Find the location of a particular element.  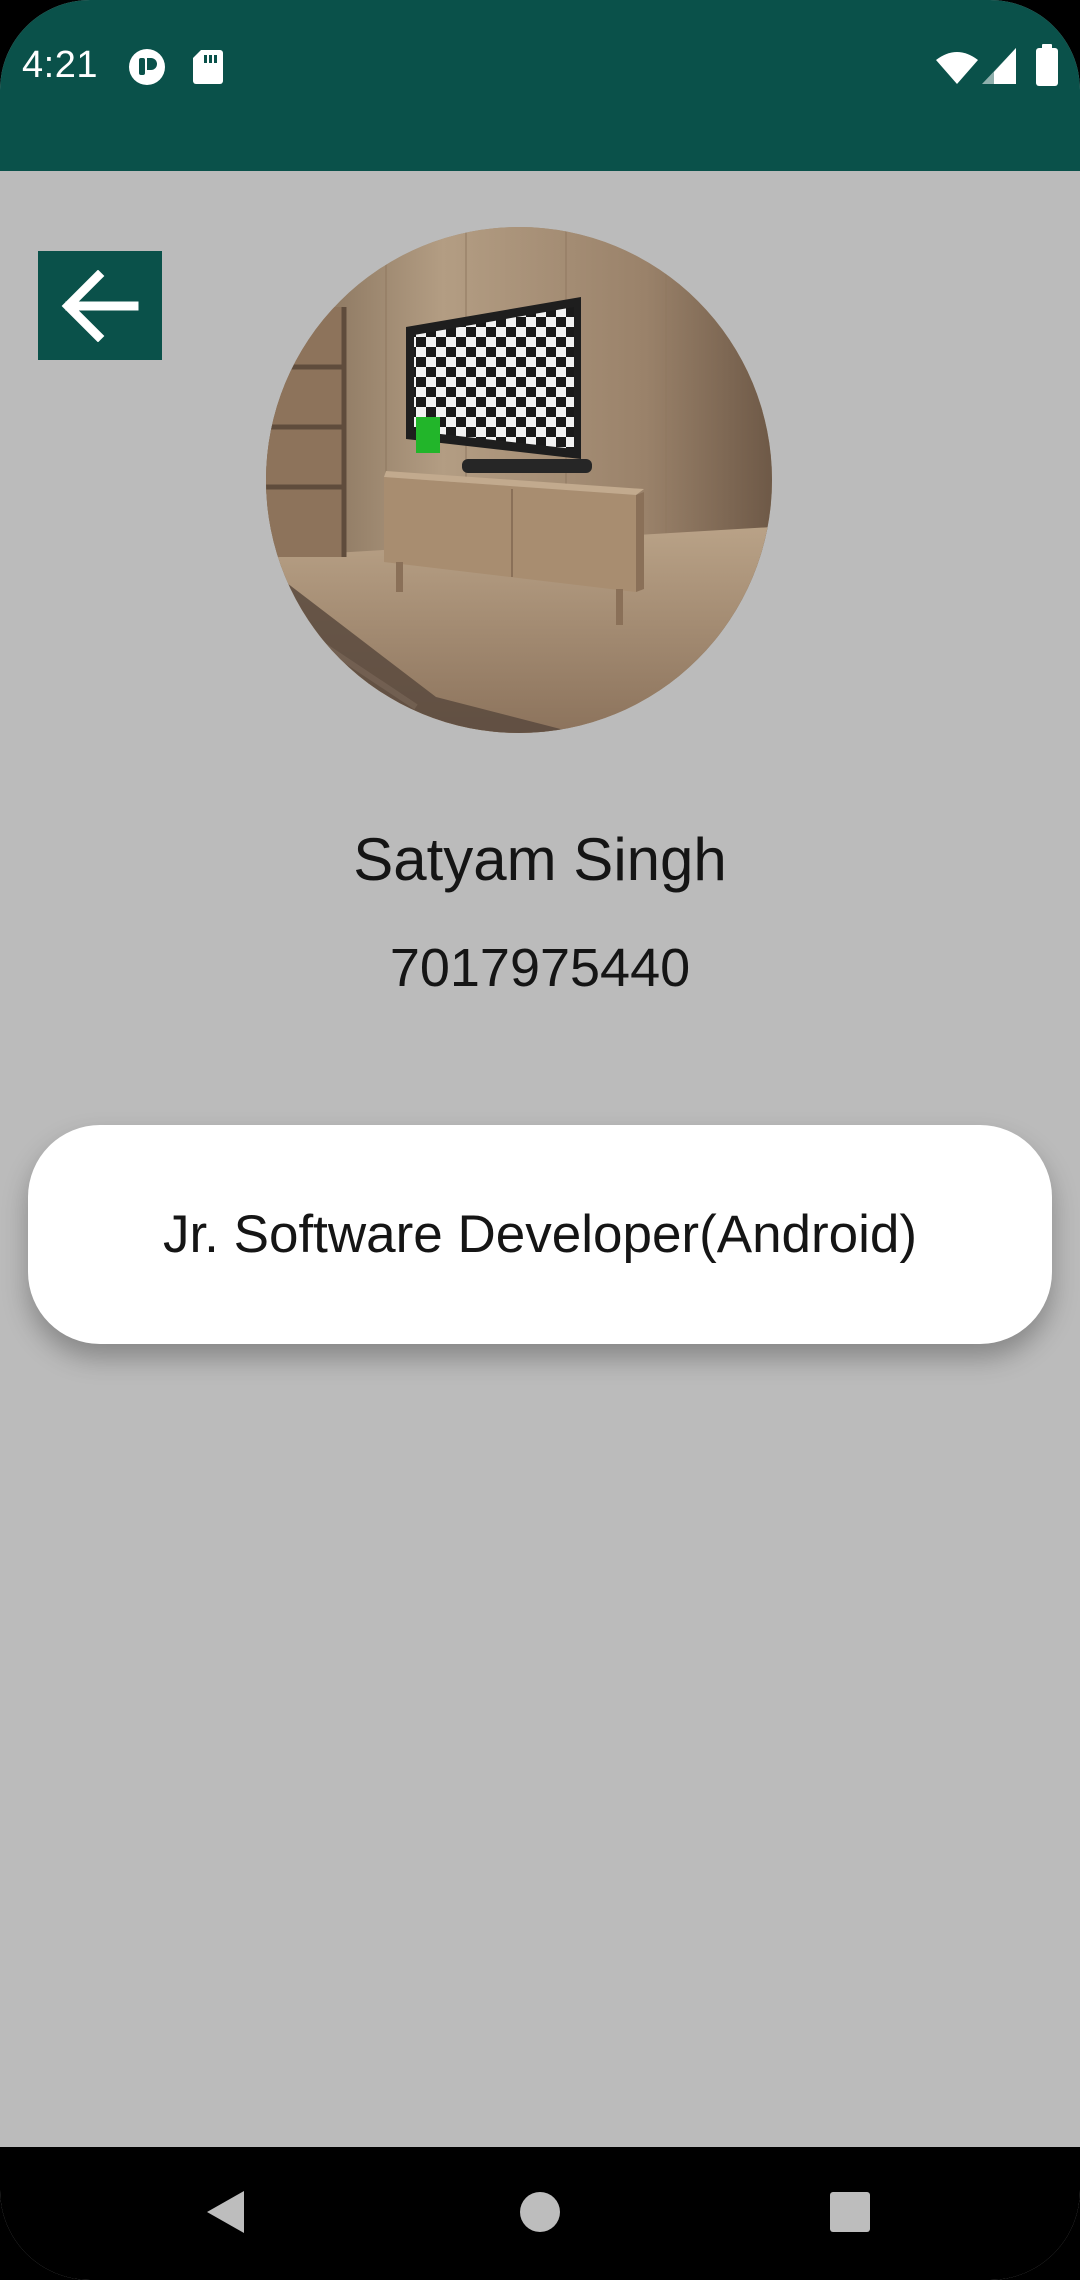

arrow-left-icon is located at coordinates (100, 305).